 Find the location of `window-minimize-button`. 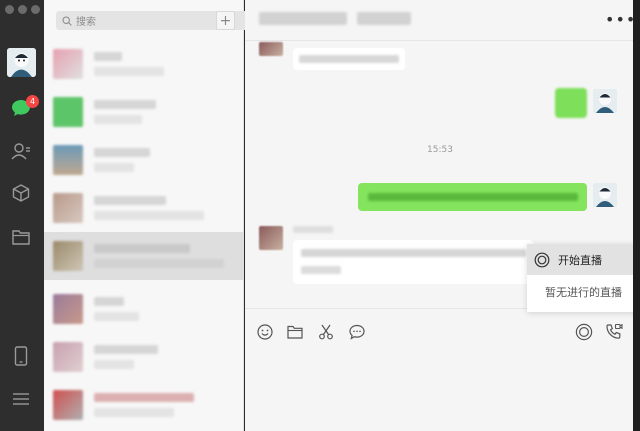

window-minimize-button is located at coordinates (22, 9).